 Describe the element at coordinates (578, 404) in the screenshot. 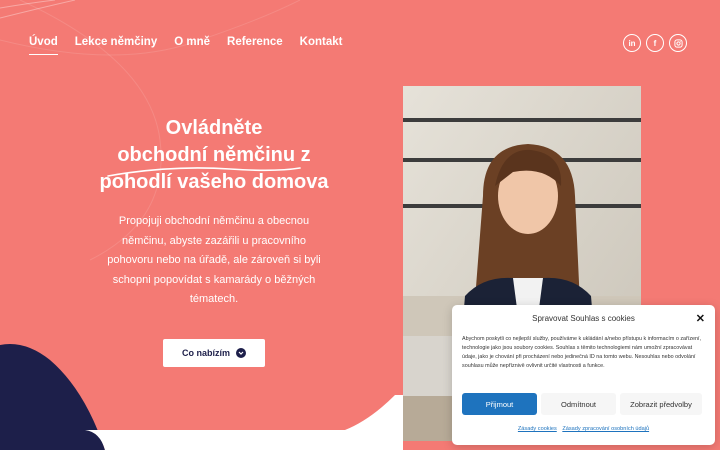

I see `deny-cookies-button: Odmítnout` at that location.